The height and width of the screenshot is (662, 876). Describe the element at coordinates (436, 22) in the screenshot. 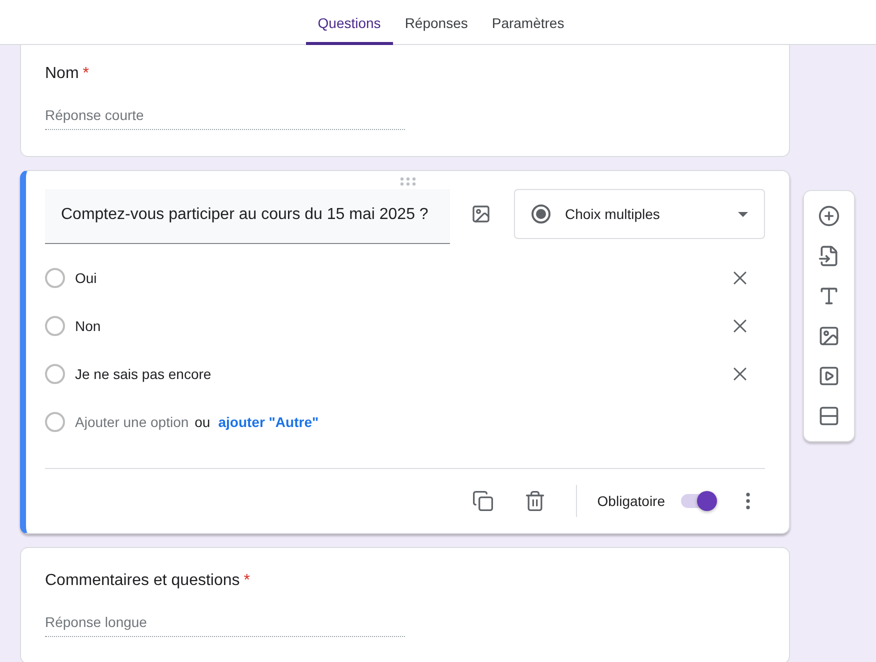

I see `tab: Réponses` at that location.